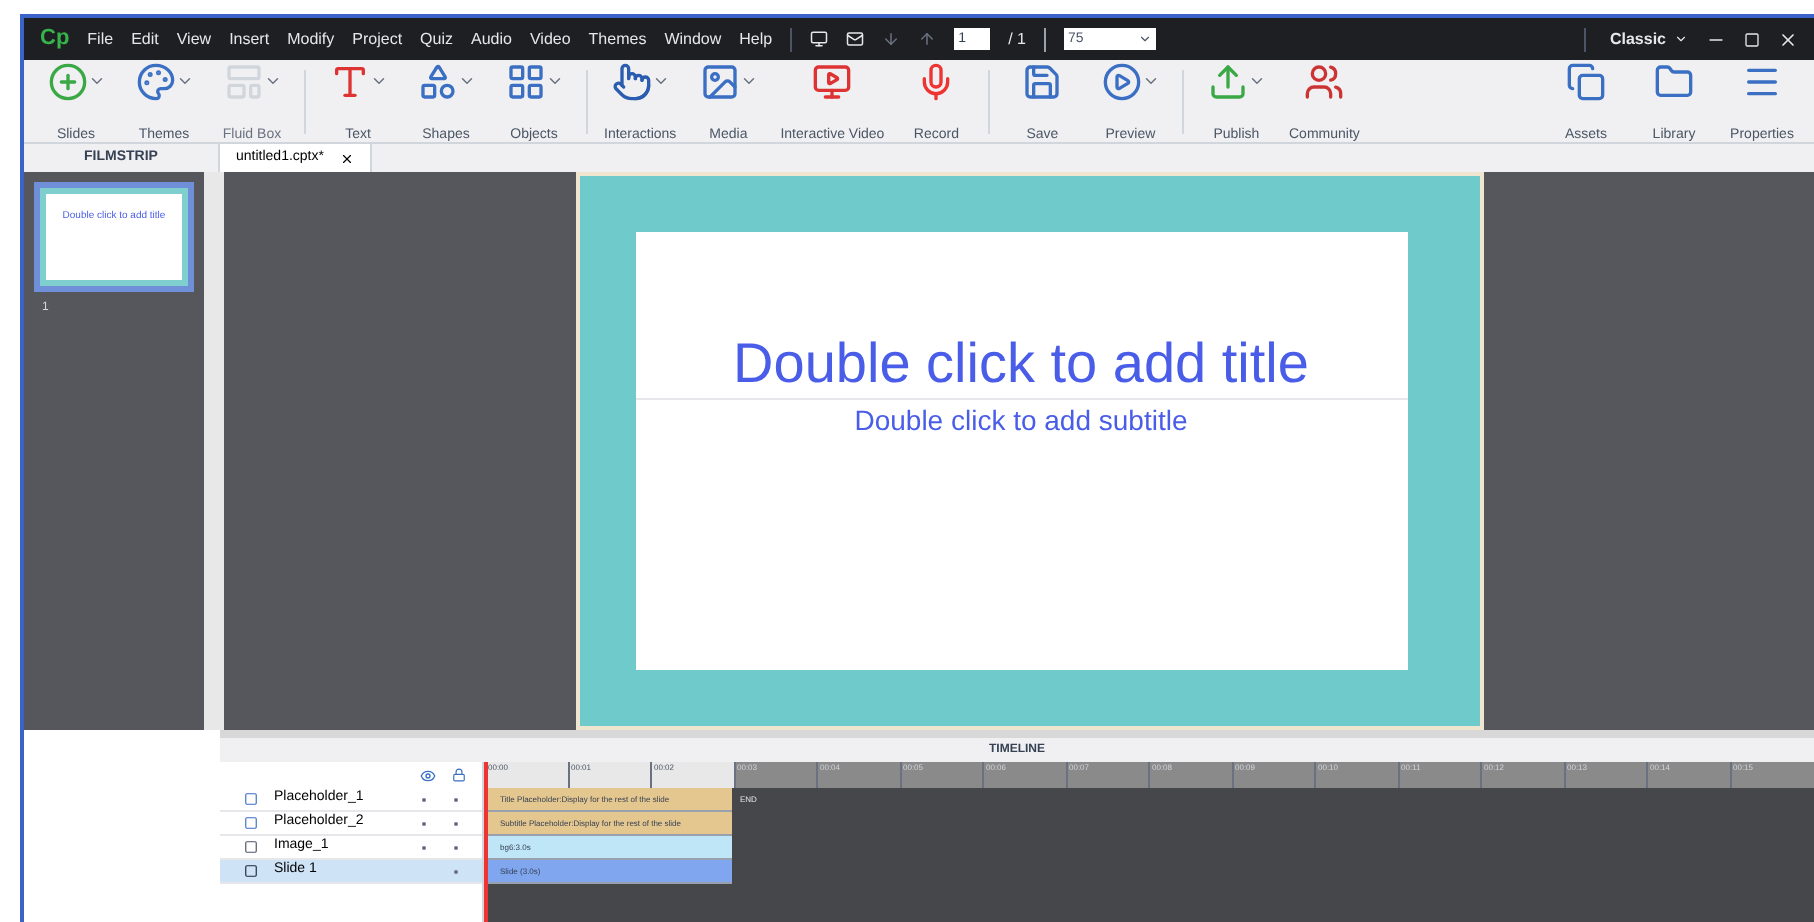 Image resolution: width=1814 pixels, height=922 pixels. I want to click on folder-icon, so click(1674, 81).